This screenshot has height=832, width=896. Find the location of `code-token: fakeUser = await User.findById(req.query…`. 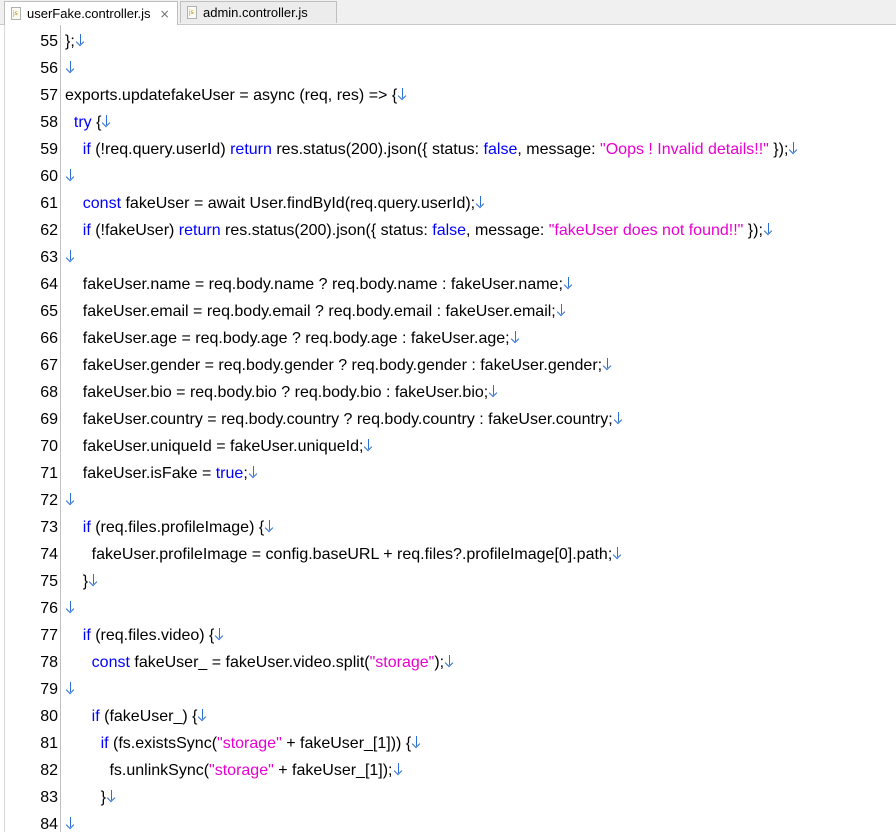

code-token: fakeUser = await User.findById(req.query… is located at coordinates (298, 203).